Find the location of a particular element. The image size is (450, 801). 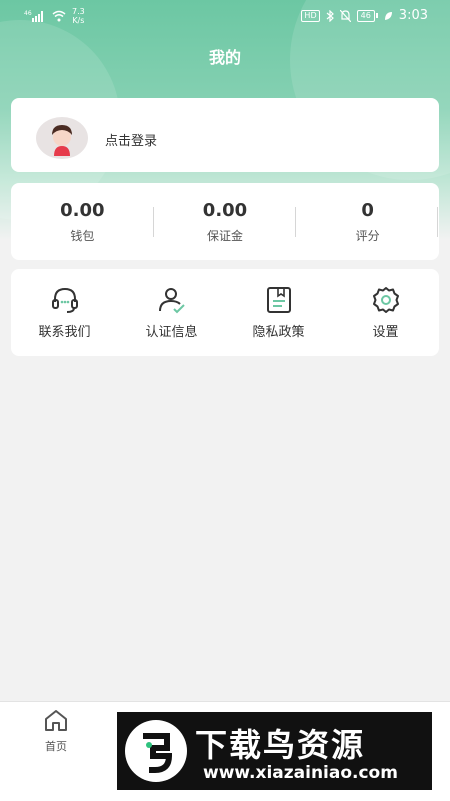

stat-deposit: 0.00 保证金 is located at coordinates (225, 221).